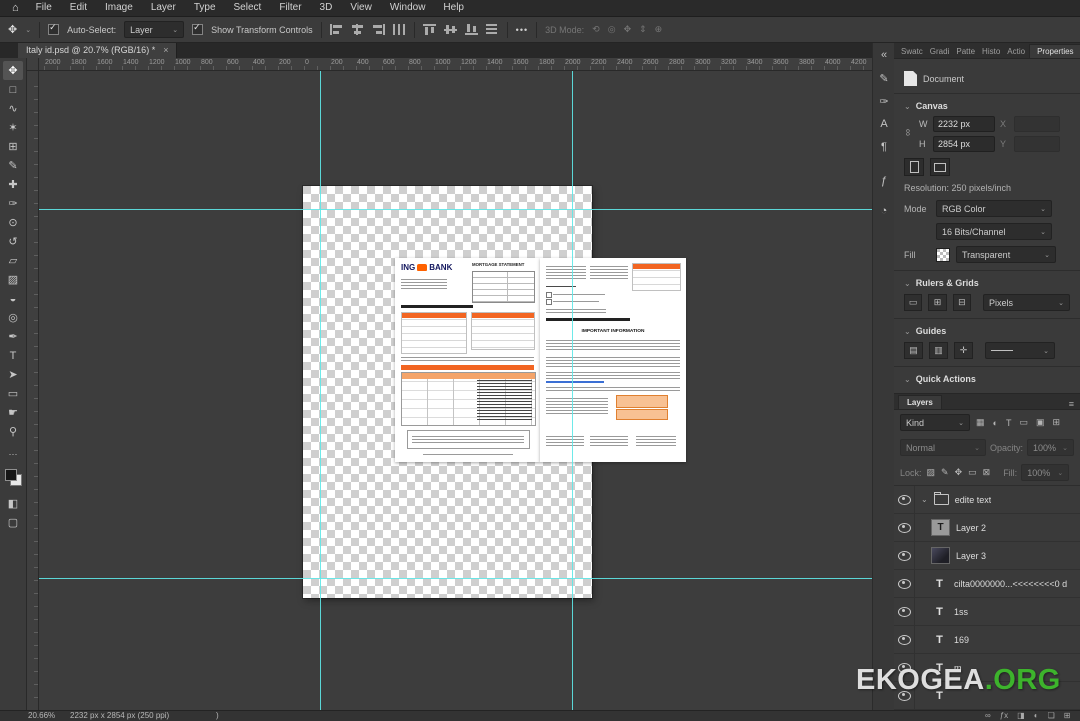 Image resolution: width=1080 pixels, height=721 pixels. What do you see at coordinates (907, 132) in the screenshot?
I see `link-dimensions-icon: ∞` at bounding box center [907, 132].